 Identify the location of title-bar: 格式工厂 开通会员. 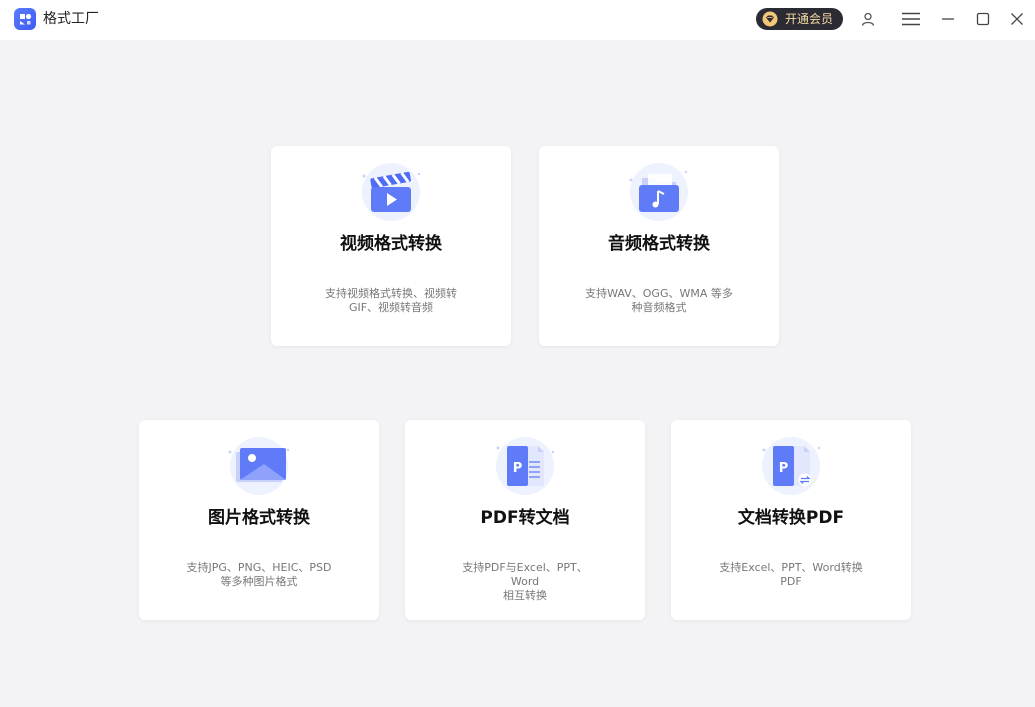
(517, 20).